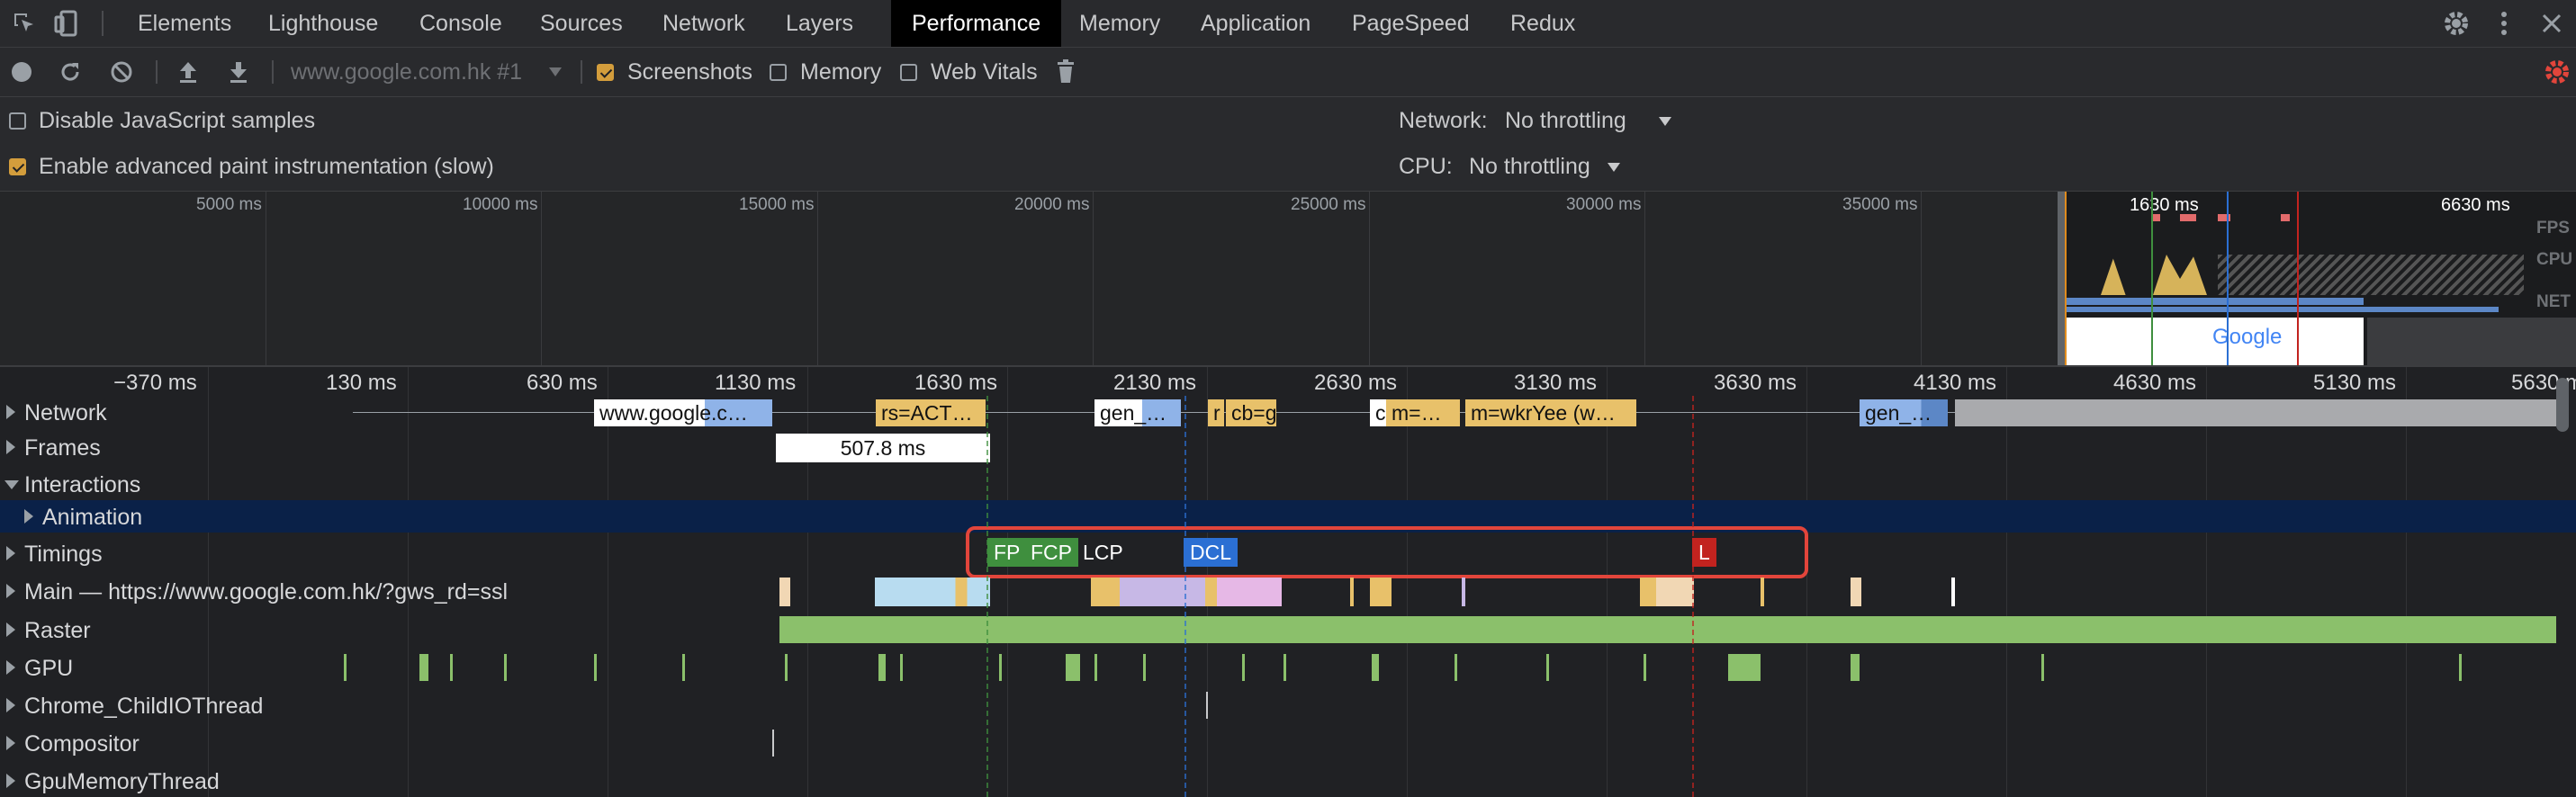 This screenshot has width=2576, height=797. Describe the element at coordinates (2061, 279) in the screenshot. I see `overview-left-handle` at that location.